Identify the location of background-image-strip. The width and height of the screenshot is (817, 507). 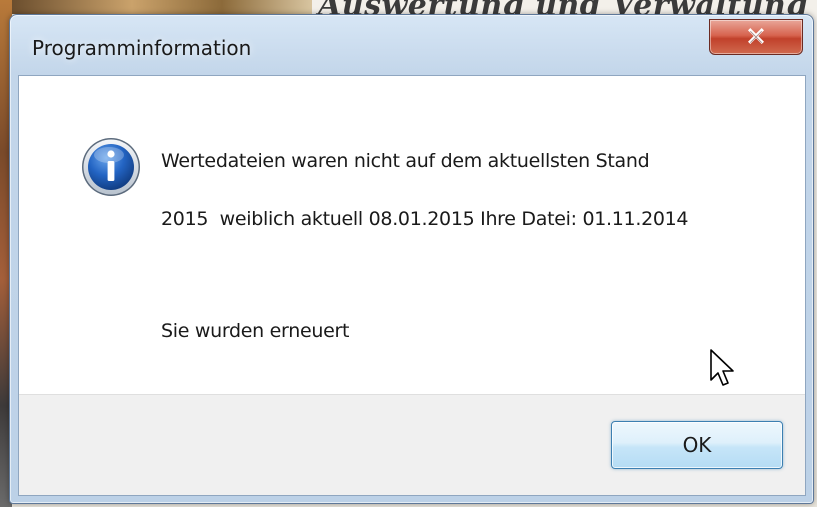
(162, 7).